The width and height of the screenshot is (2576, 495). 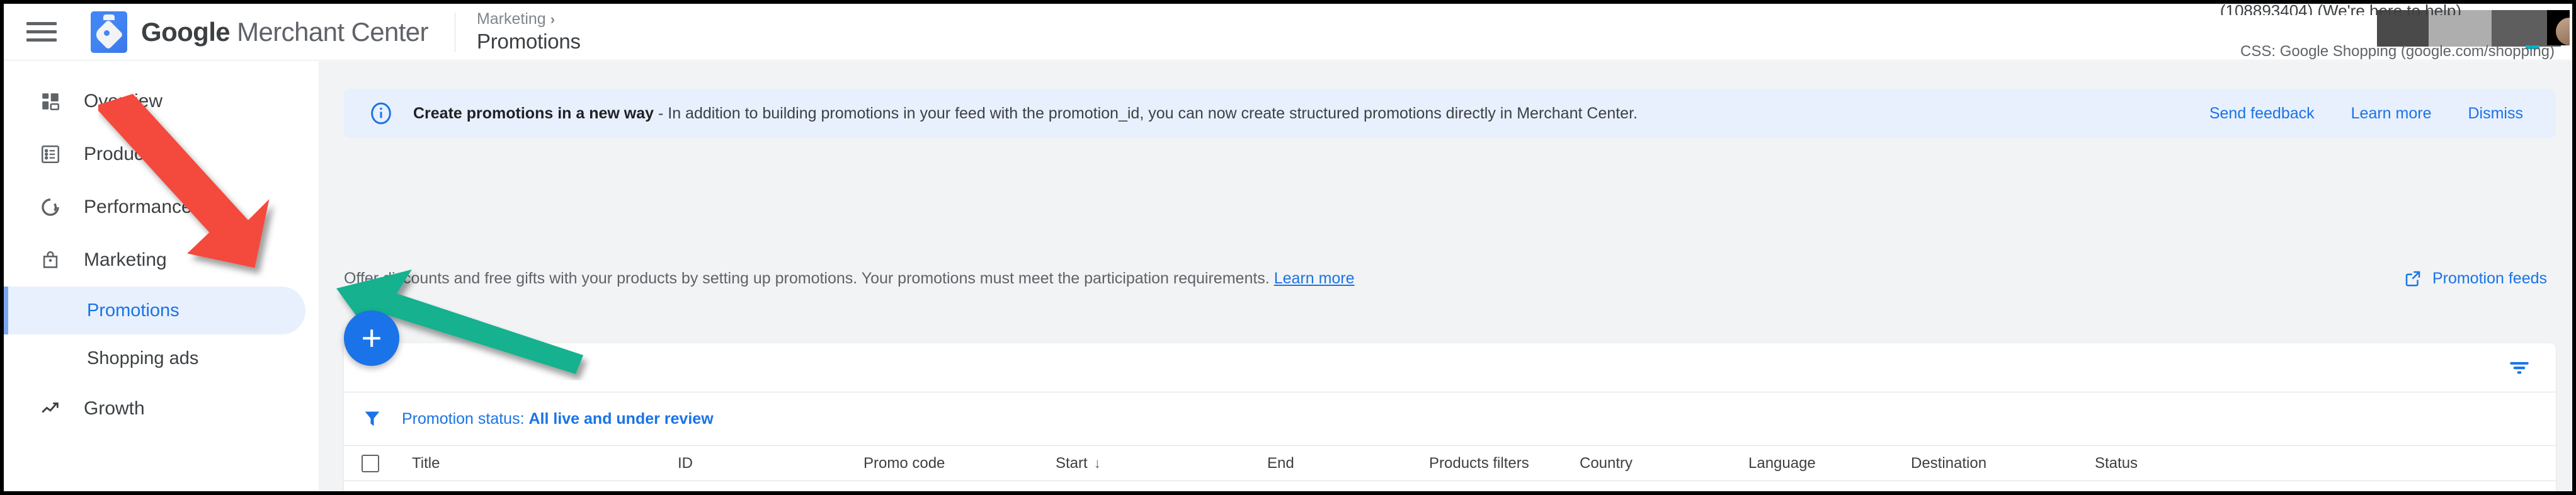 What do you see at coordinates (465, 418) in the screenshot?
I see `filter-chip-label: Promotion status:` at bounding box center [465, 418].